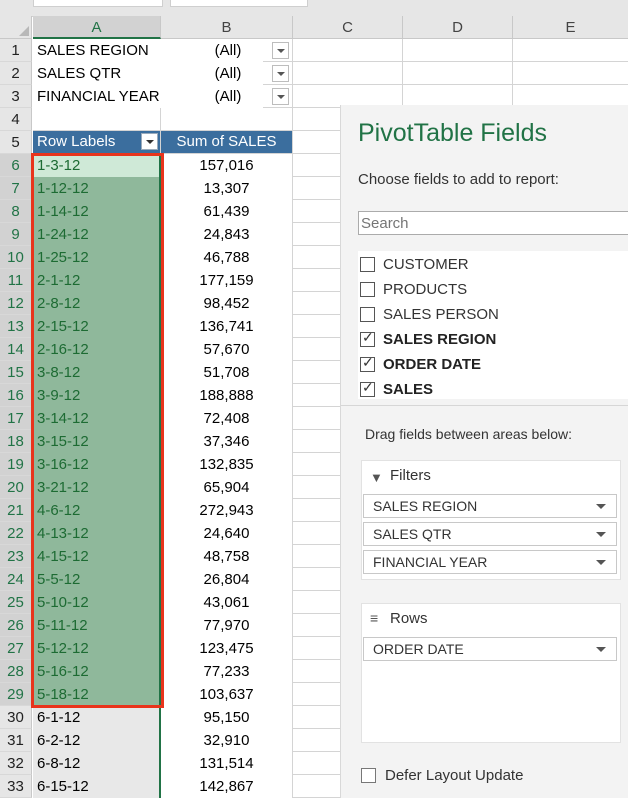 The height and width of the screenshot is (798, 628). What do you see at coordinates (226, 211) in the screenshot?
I see `pivot-row-value: 61,439` at bounding box center [226, 211].